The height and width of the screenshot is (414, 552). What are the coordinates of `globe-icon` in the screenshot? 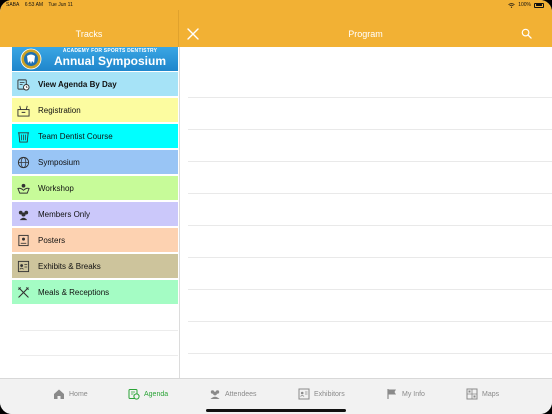 It's located at (23, 162).